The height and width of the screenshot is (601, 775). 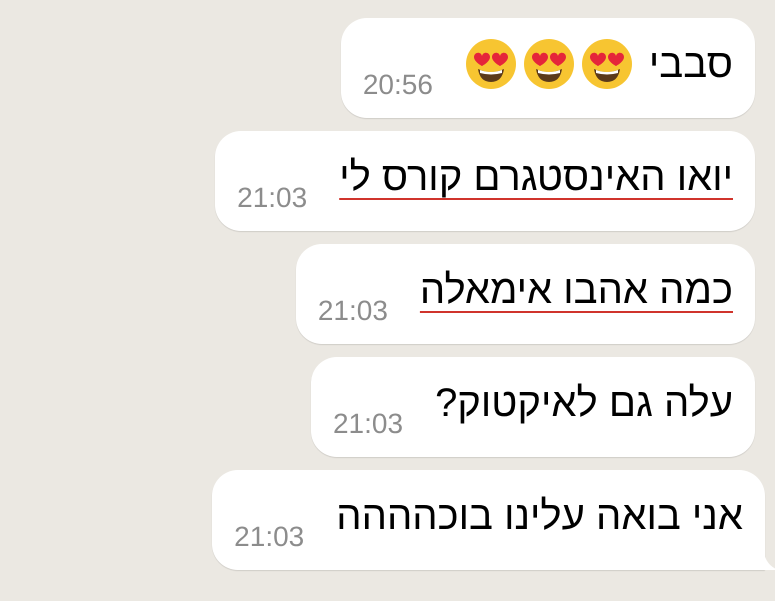 I want to click on message-text: כמה אהבו אימאלה, so click(x=576, y=290).